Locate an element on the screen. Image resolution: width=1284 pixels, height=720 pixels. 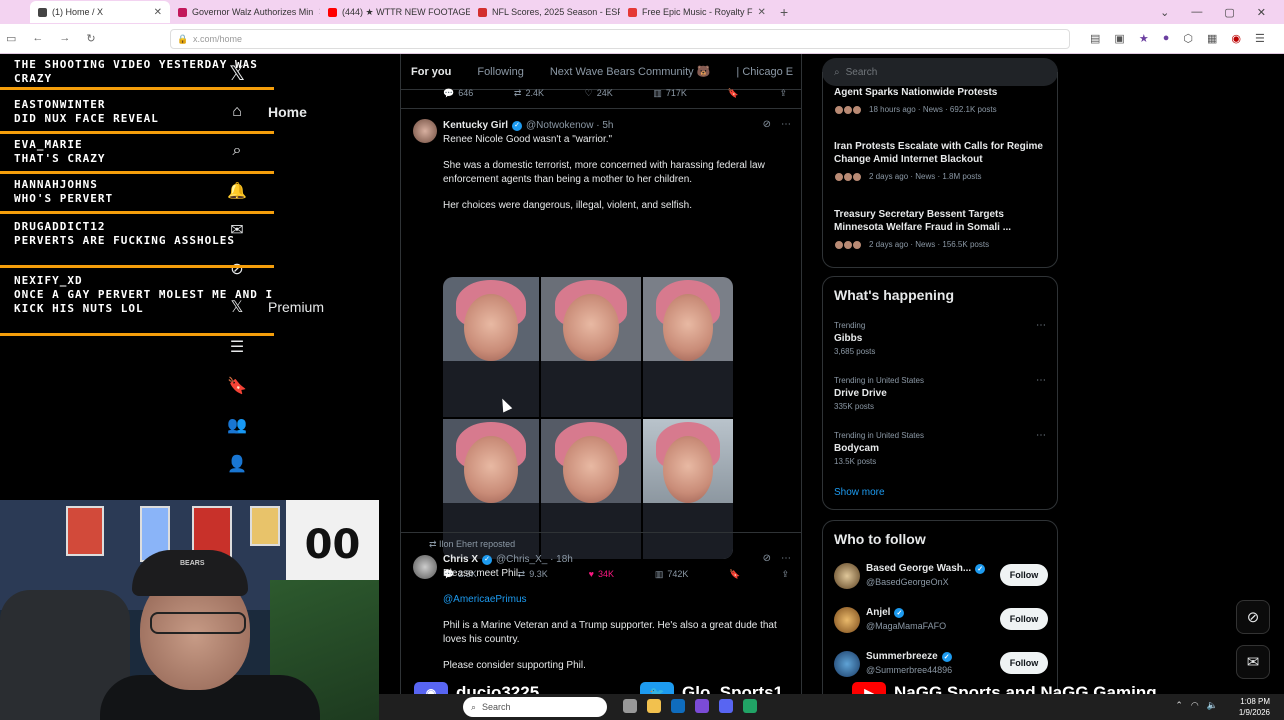
chat-text: DID NUX FACE REVEAL is located at coordinates (86, 118).